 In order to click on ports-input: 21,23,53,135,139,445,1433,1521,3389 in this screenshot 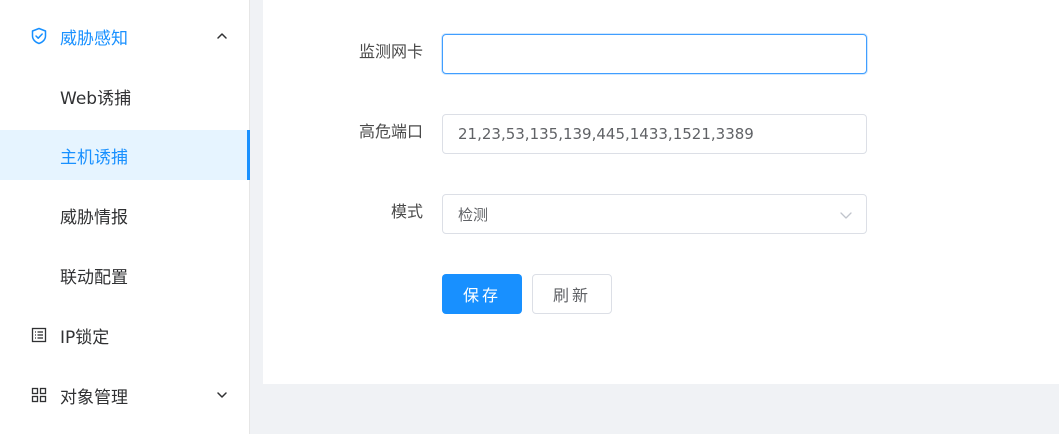, I will do `click(654, 134)`.